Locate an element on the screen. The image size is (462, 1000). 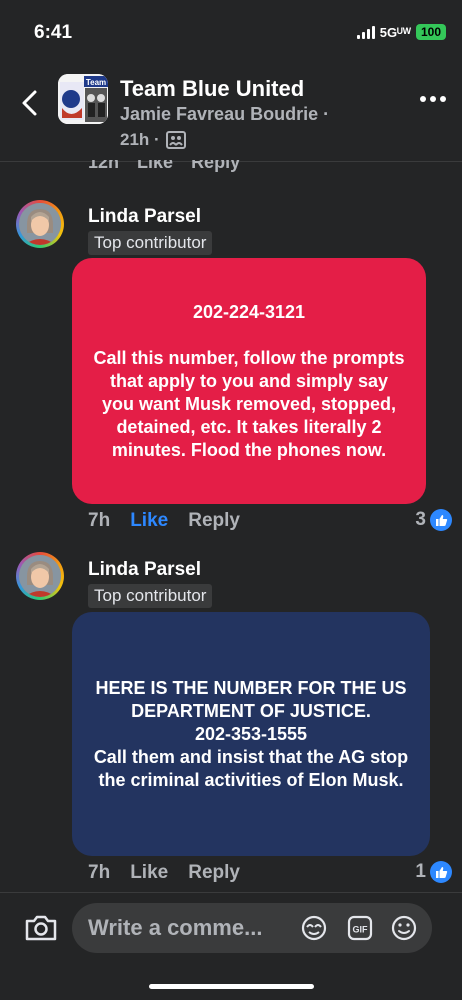
comment-composer: Write a comme... GIF is located at coordinates (231, 946).